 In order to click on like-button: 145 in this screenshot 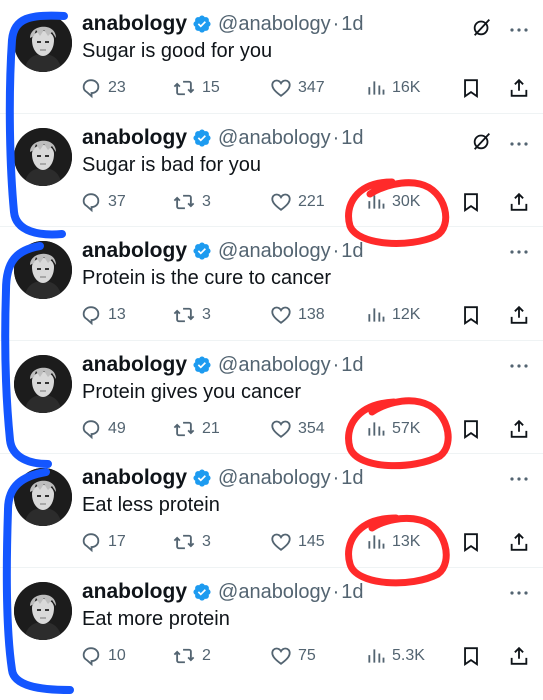, I will do `click(297, 542)`.